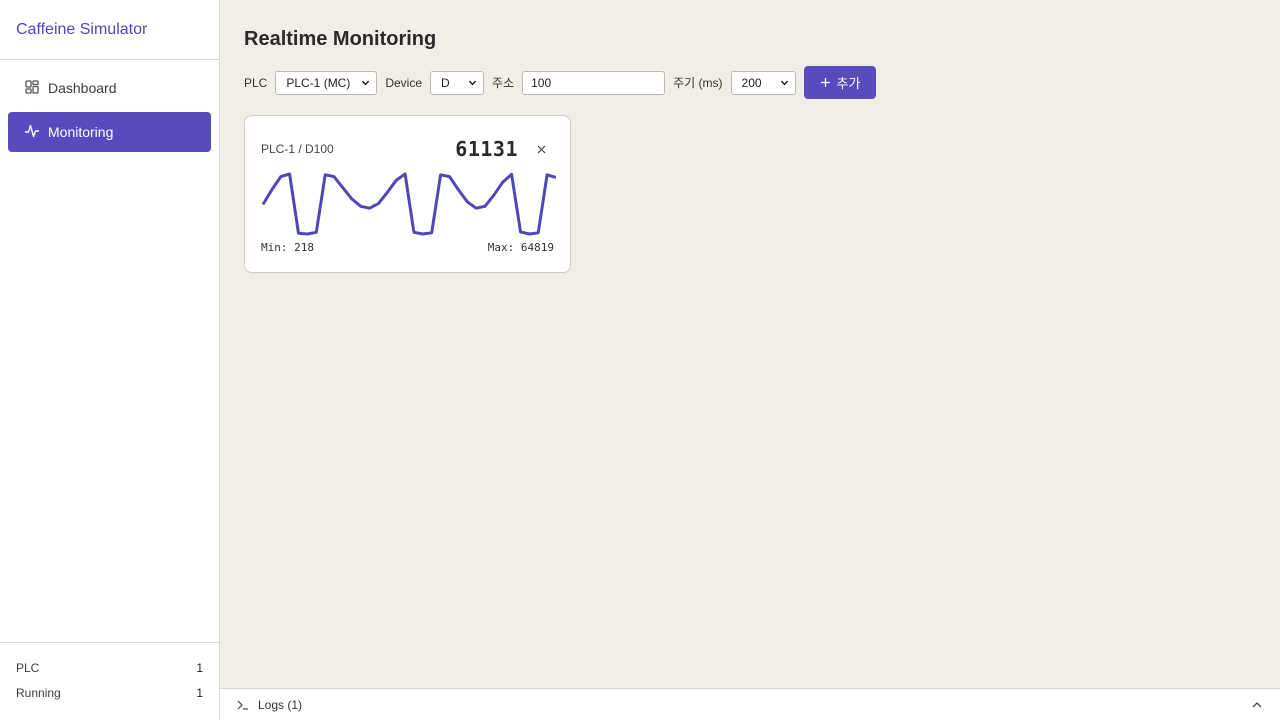 Image resolution: width=1280 pixels, height=720 pixels. What do you see at coordinates (38, 692) in the screenshot?
I see `stat-label: Running` at bounding box center [38, 692].